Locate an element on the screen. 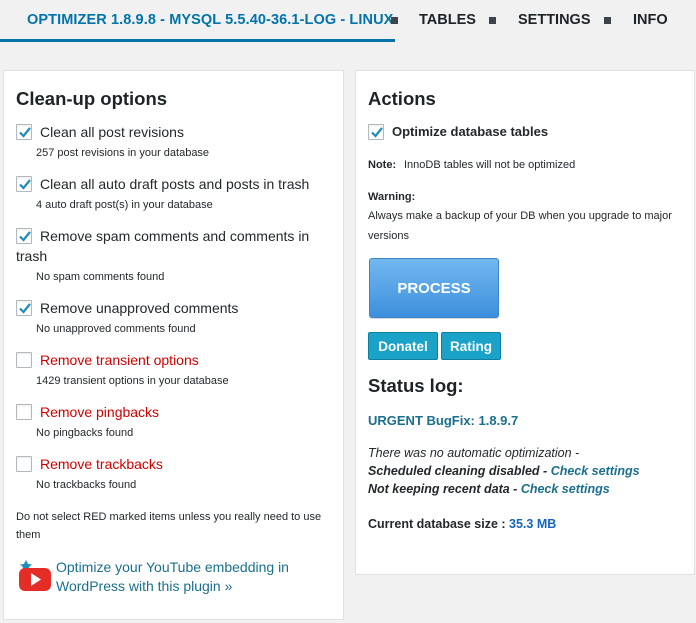 The width and height of the screenshot is (696, 623). checkbox-optimize-tables is located at coordinates (376, 132).